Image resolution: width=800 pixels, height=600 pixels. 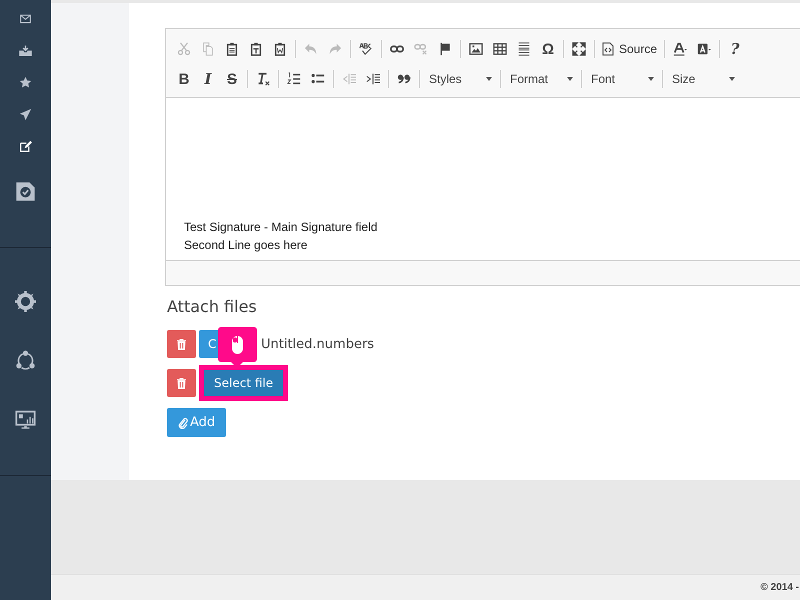 I want to click on text-color-icon, so click(x=680, y=49).